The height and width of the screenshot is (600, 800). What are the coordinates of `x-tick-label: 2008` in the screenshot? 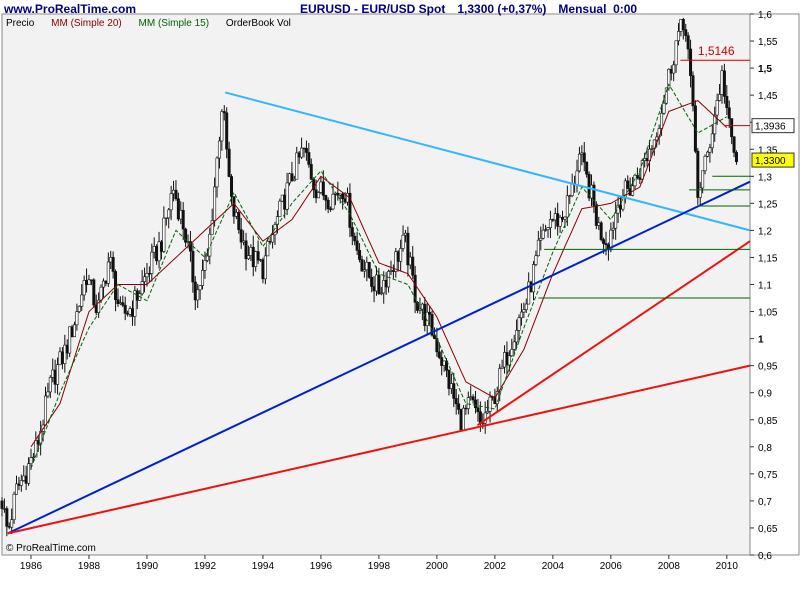 It's located at (669, 566).